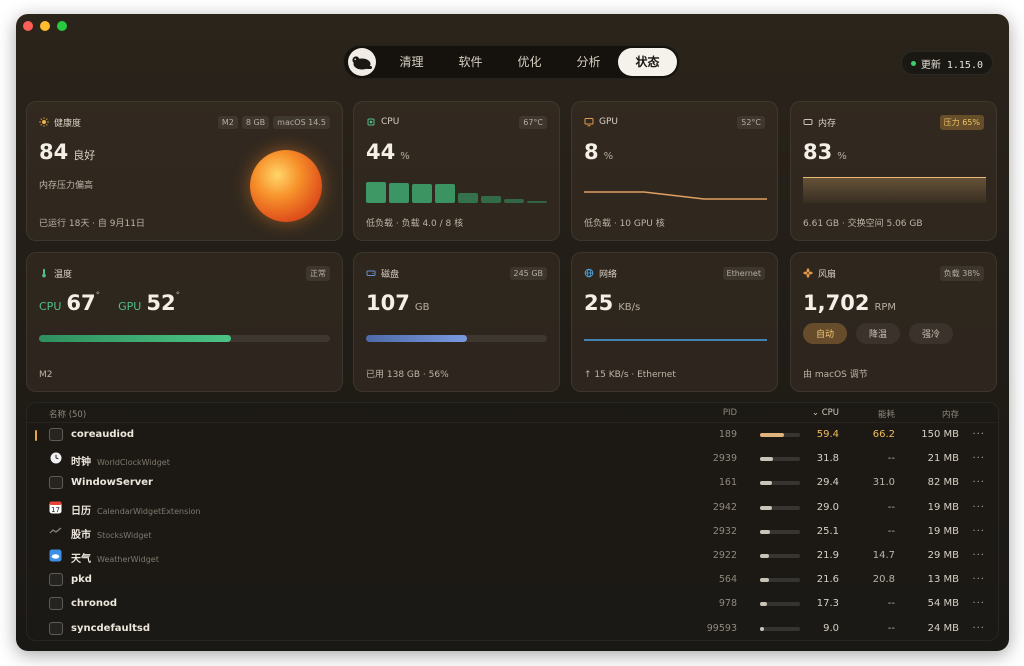 The width and height of the screenshot is (1024, 666). What do you see at coordinates (512, 459) in the screenshot?
I see `process-row: 时钟 WorldClockWidget 2939 31.8 -- 21 MB ···` at bounding box center [512, 459].